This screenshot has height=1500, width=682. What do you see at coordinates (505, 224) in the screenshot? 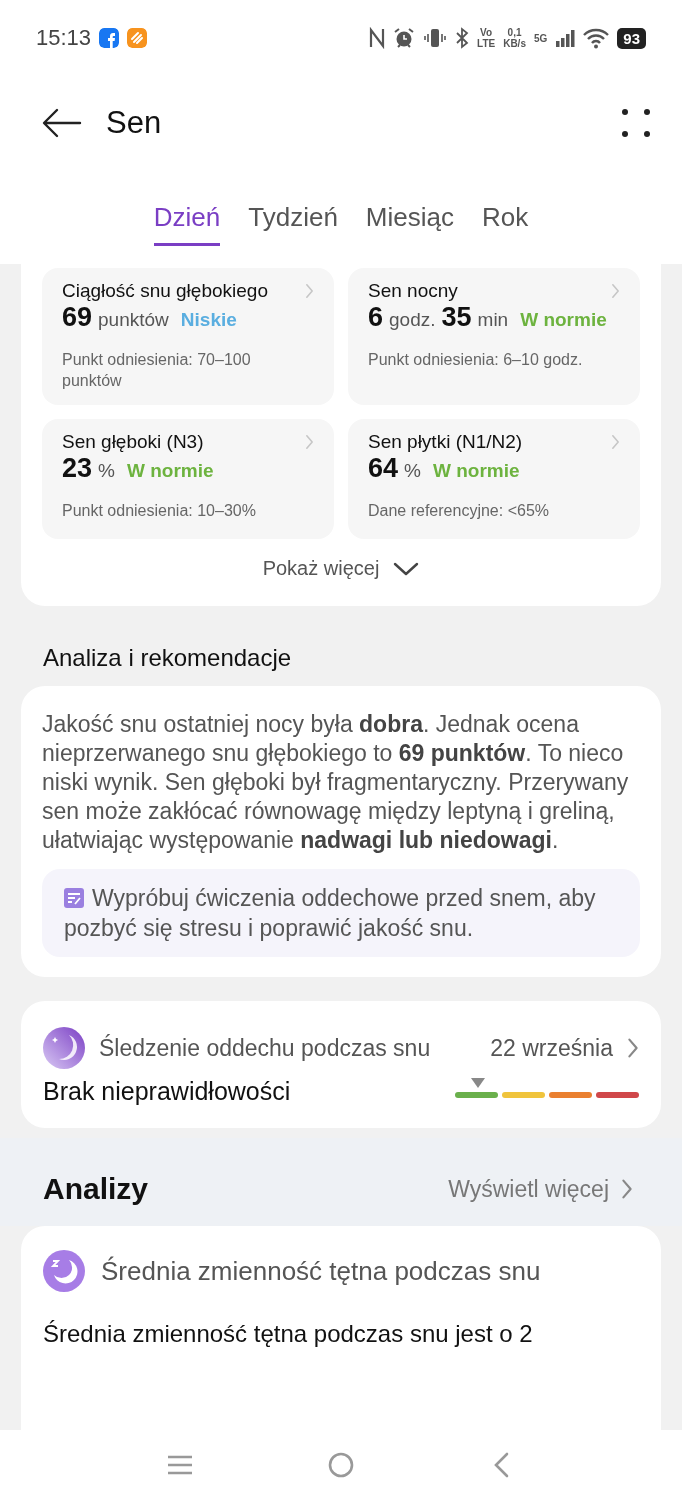
I see `period-tab: Rok` at bounding box center [505, 224].